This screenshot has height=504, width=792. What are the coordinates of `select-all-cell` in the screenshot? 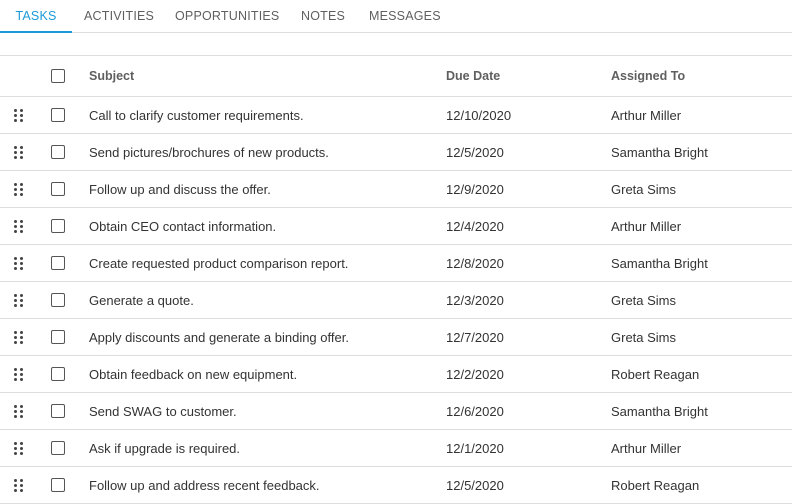 It's located at (59, 76).